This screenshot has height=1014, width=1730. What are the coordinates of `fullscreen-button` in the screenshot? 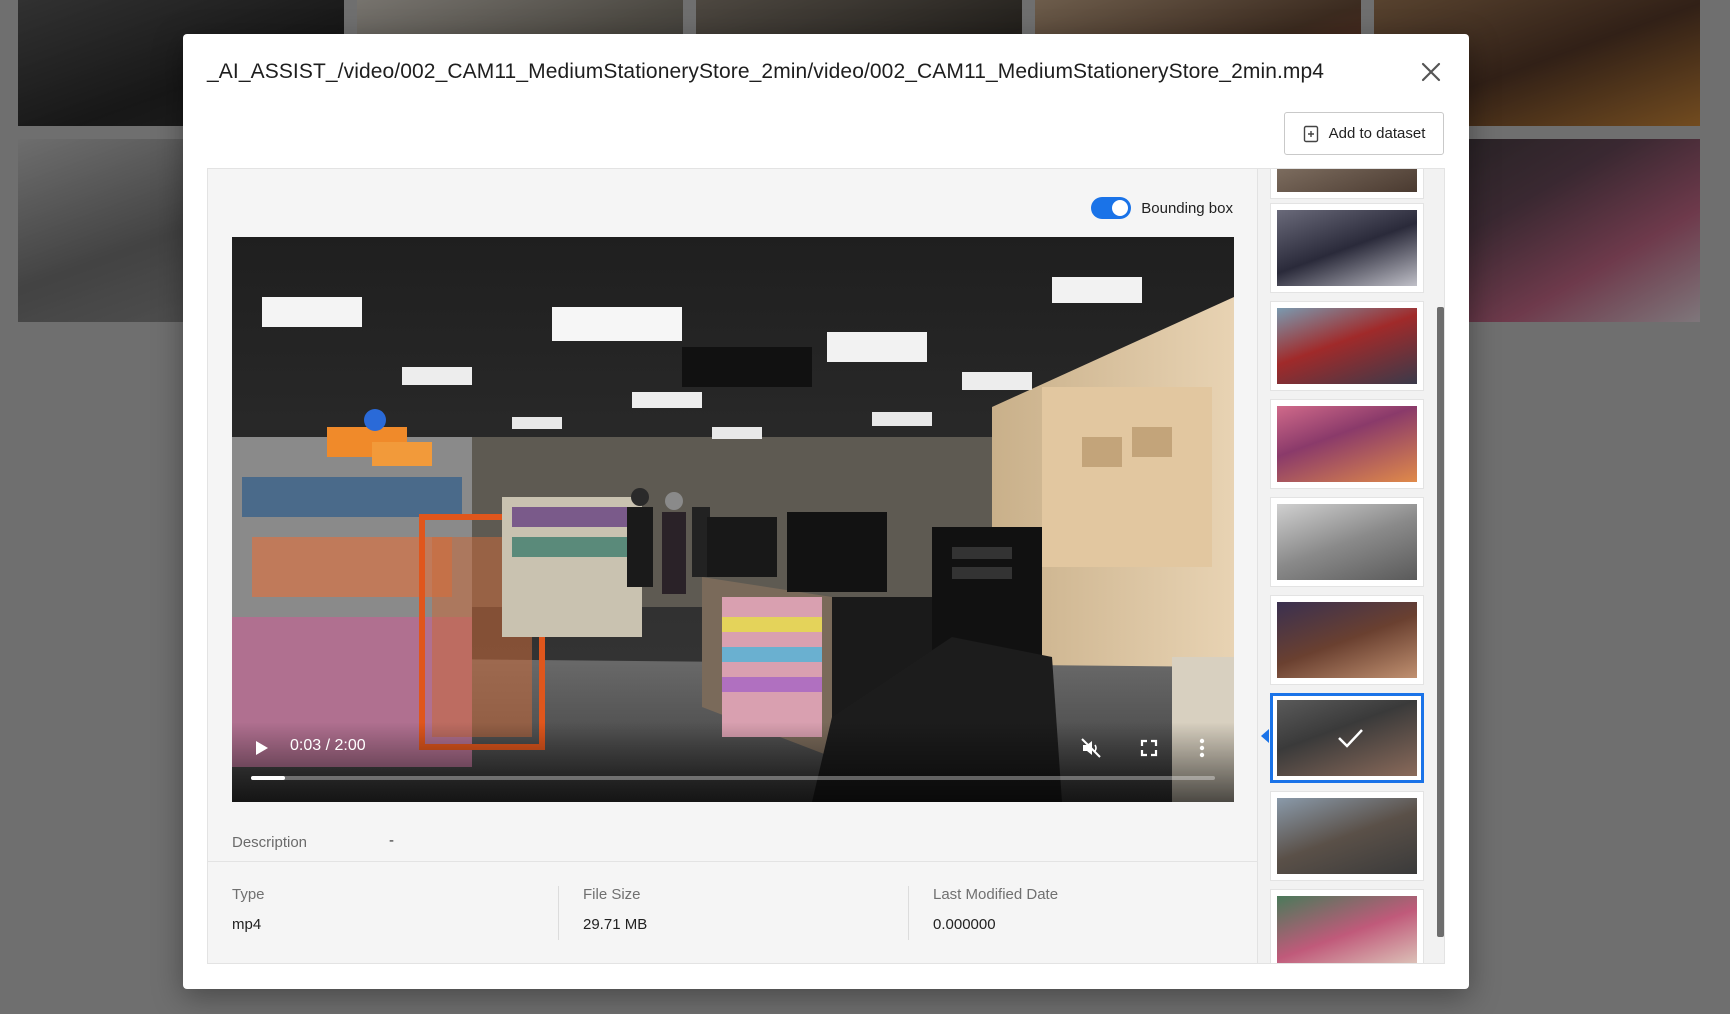 It's located at (1149, 750).